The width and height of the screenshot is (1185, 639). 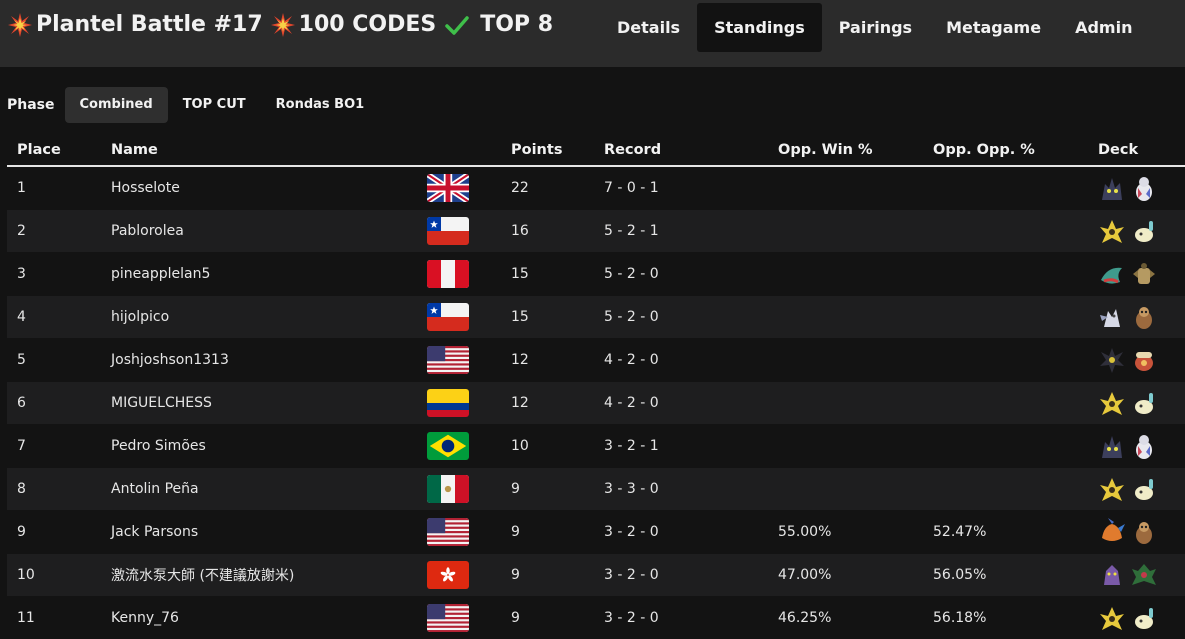 I want to click on table-row: 7Pedro Simões103 - 2 - 1, so click(x=596, y=446).